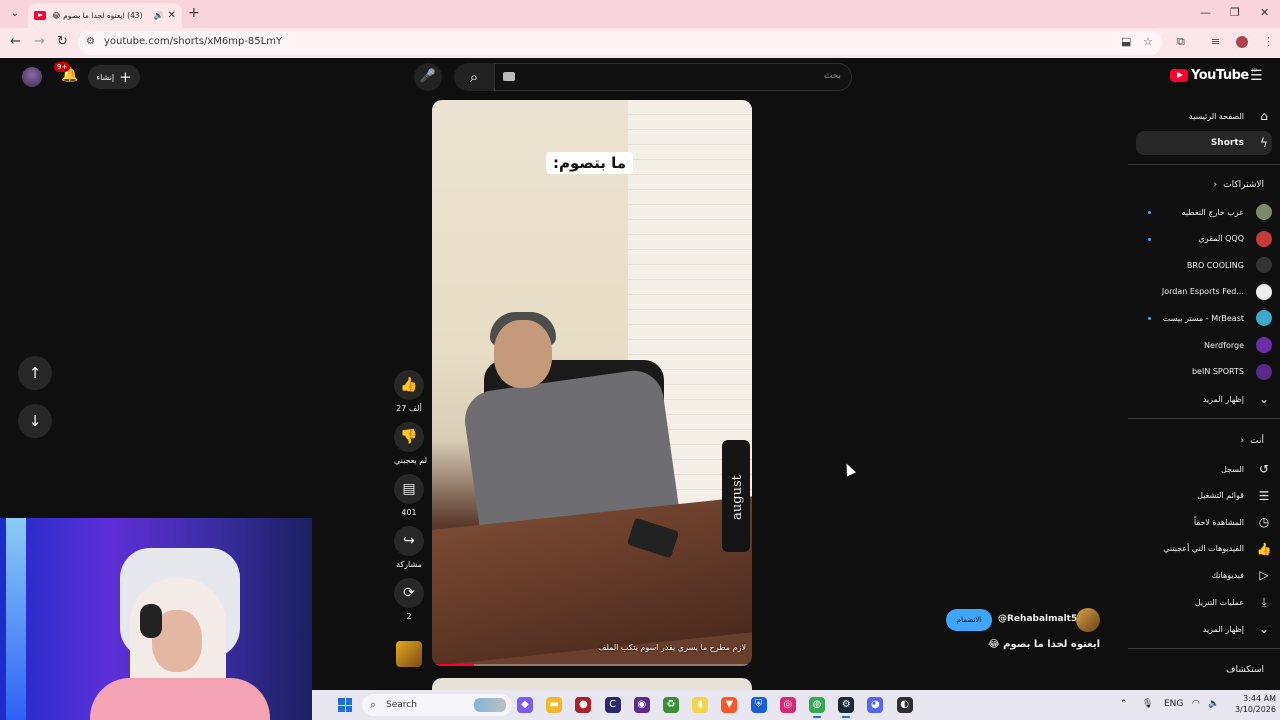  I want to click on sidebar-subscription-item: beIN SPORTS, so click(1204, 372).